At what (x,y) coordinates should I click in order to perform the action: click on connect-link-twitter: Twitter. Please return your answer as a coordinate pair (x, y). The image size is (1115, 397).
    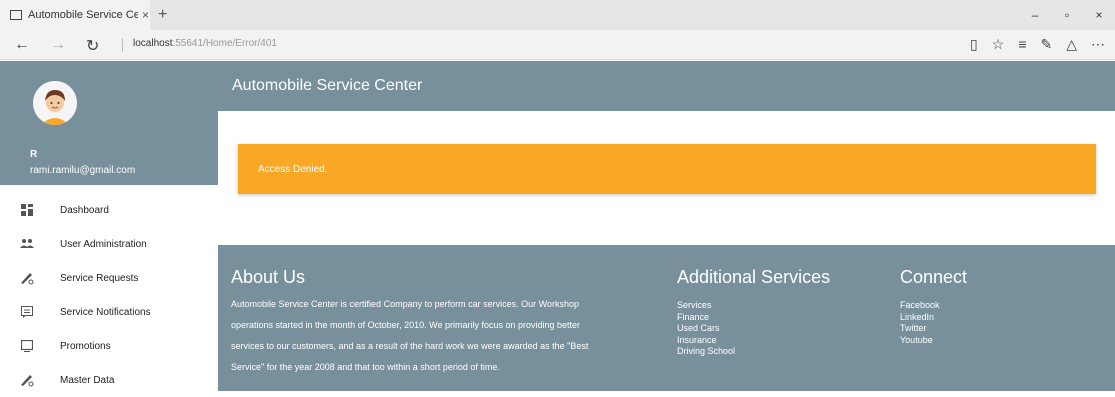
    Looking at the image, I should click on (920, 329).